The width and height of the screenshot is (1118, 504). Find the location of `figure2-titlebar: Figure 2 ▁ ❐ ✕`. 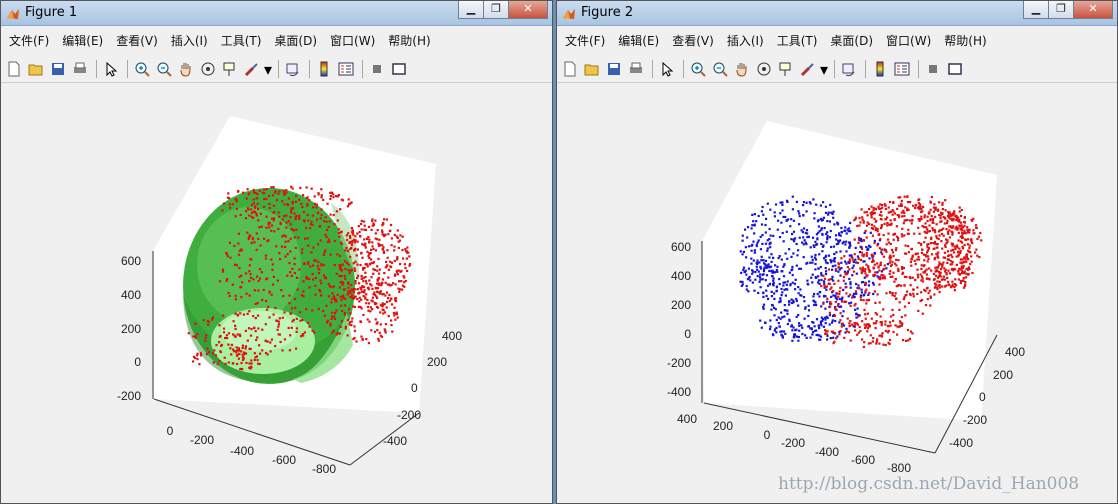

figure2-titlebar: Figure 2 ▁ ❐ ✕ is located at coordinates (837, 13).